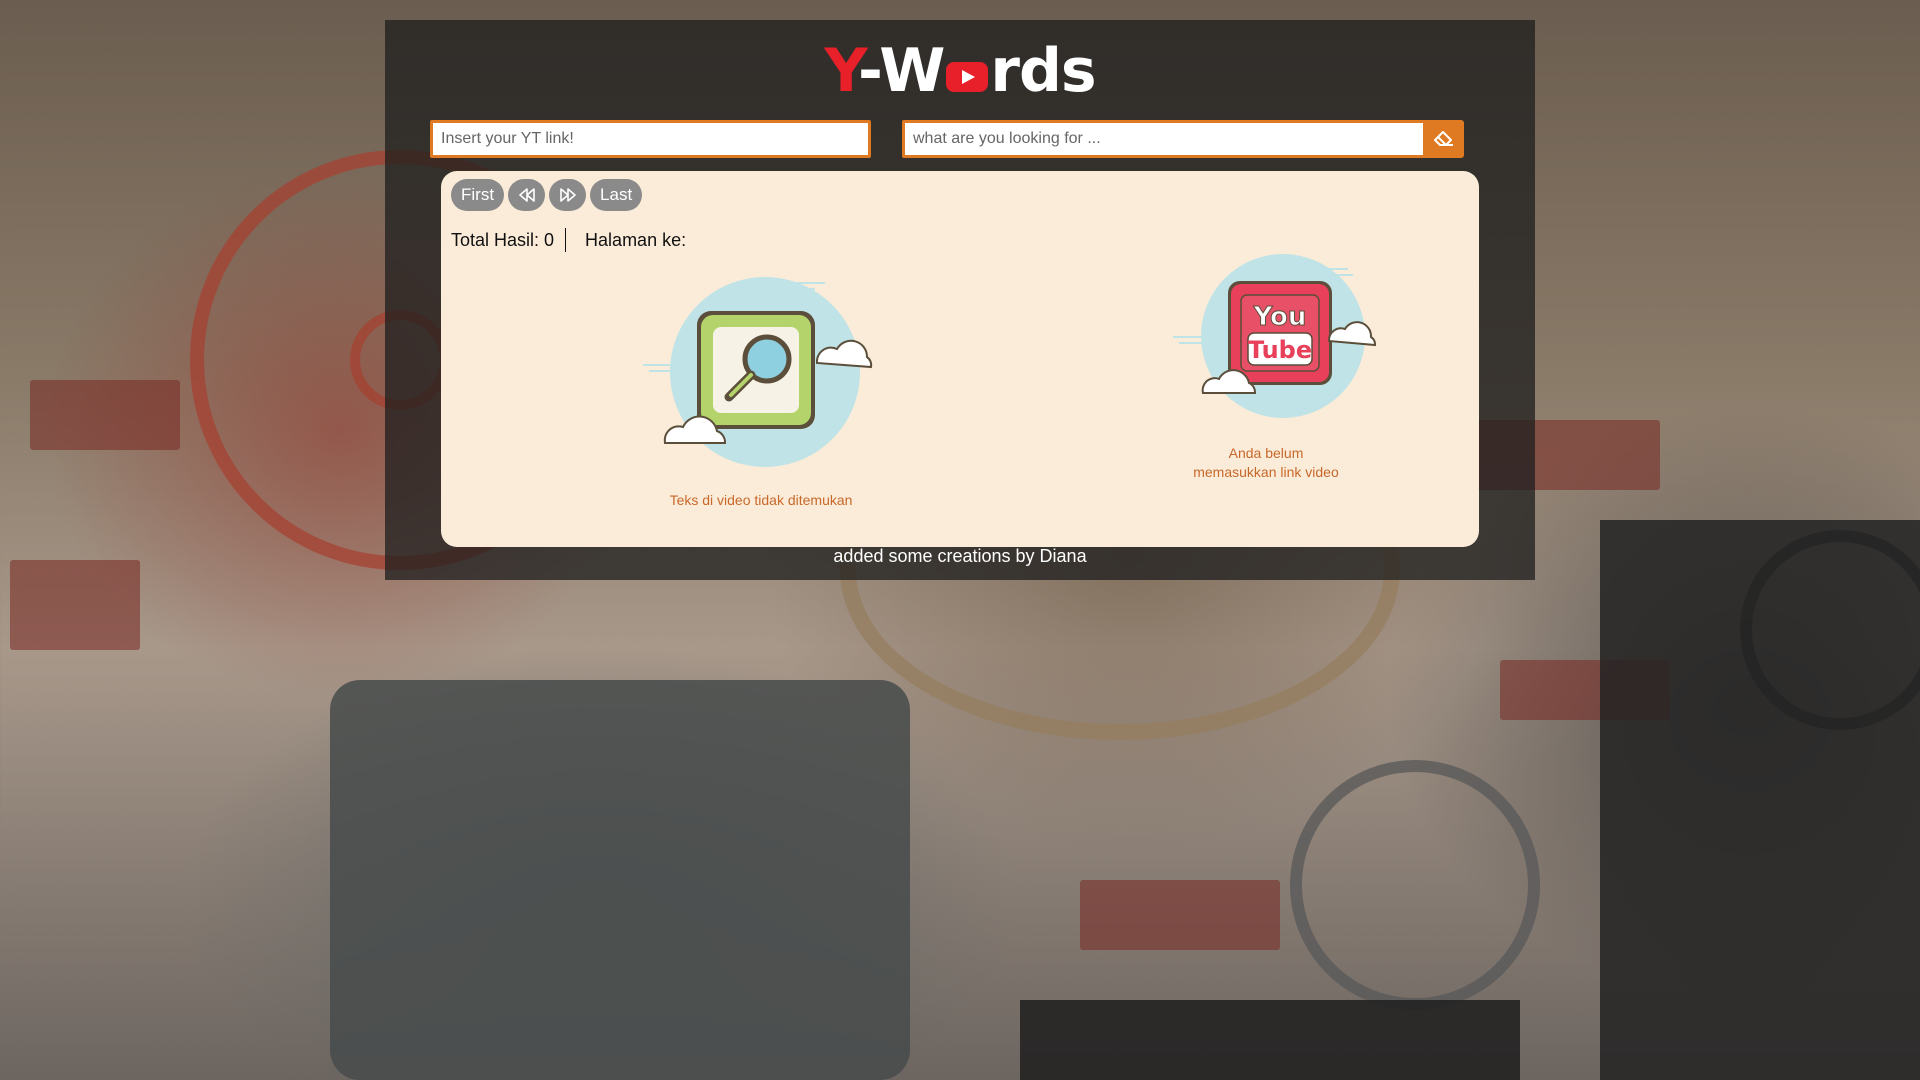 The width and height of the screenshot is (1920, 1080). I want to click on prev-page-button, so click(527, 195).